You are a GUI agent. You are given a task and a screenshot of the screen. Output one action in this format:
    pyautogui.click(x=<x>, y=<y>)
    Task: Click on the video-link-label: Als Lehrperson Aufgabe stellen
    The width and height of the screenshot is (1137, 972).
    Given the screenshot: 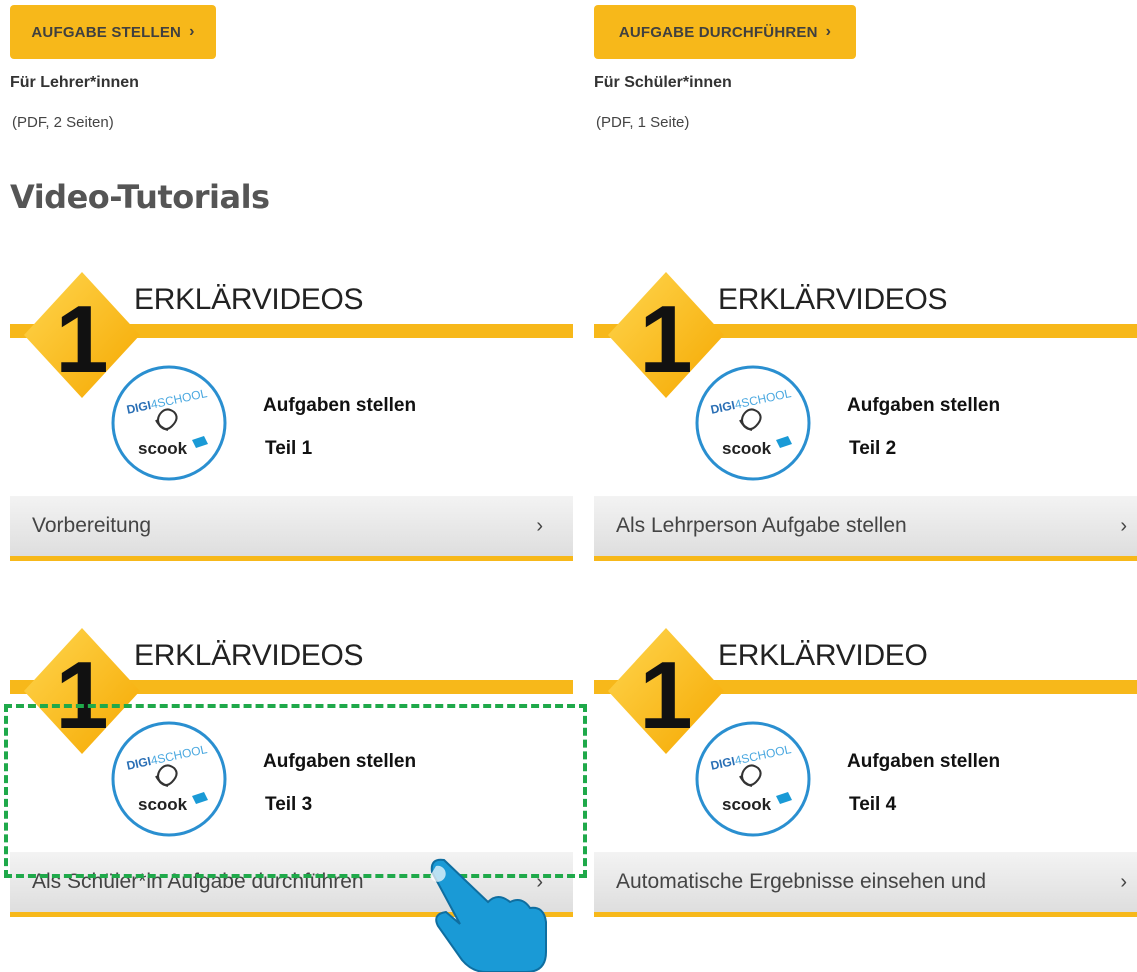 What is the action you would take?
    pyautogui.click(x=761, y=525)
    